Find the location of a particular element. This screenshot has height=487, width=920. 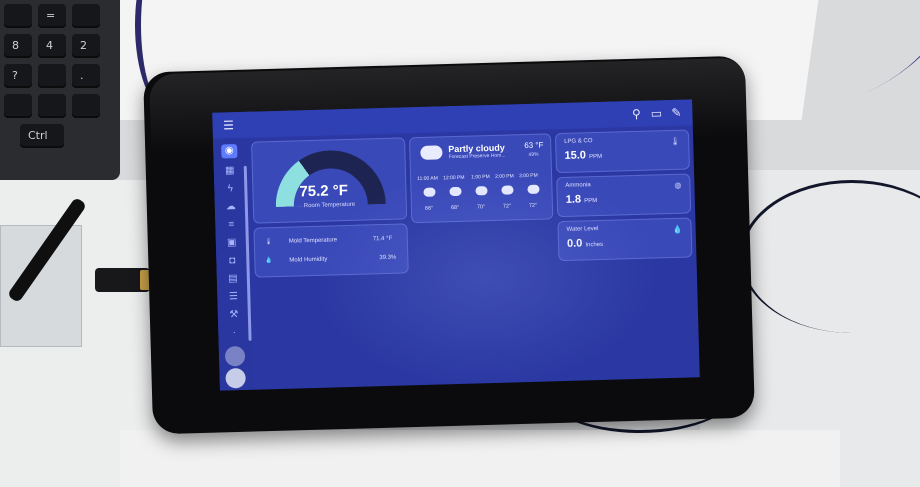

notes-icon: ☰ is located at coordinates (233, 297).